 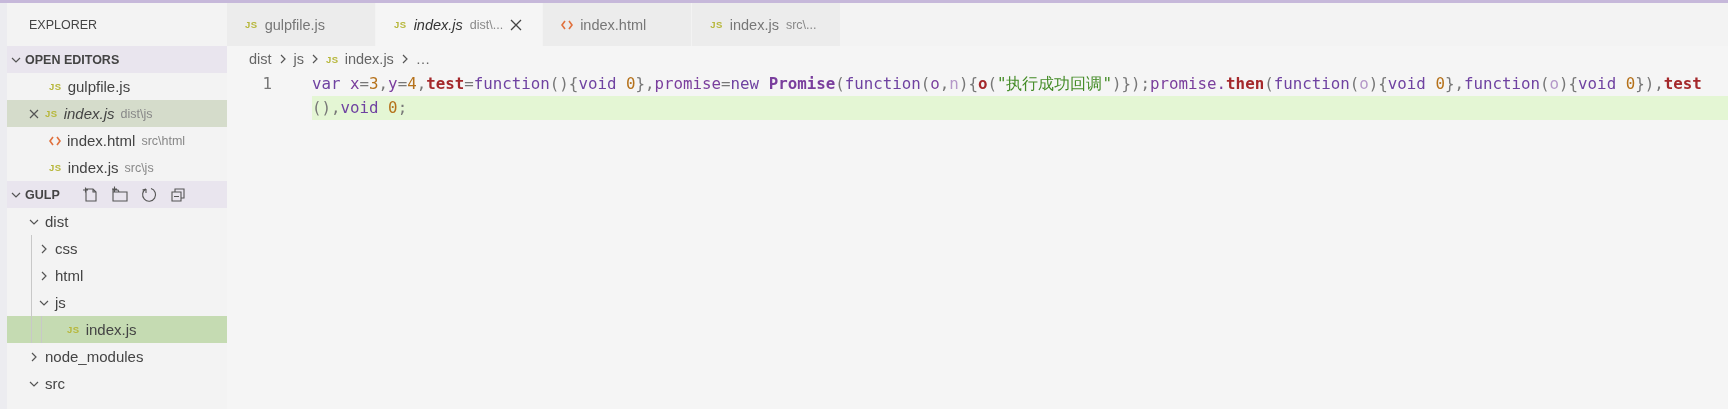 I want to click on refresh-icon, so click(x=149, y=194).